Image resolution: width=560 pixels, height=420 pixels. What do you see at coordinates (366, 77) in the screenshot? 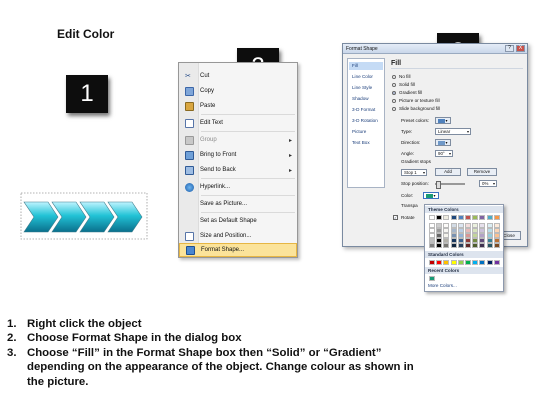
I see `nav-item-line-color: Line Color` at bounding box center [366, 77].